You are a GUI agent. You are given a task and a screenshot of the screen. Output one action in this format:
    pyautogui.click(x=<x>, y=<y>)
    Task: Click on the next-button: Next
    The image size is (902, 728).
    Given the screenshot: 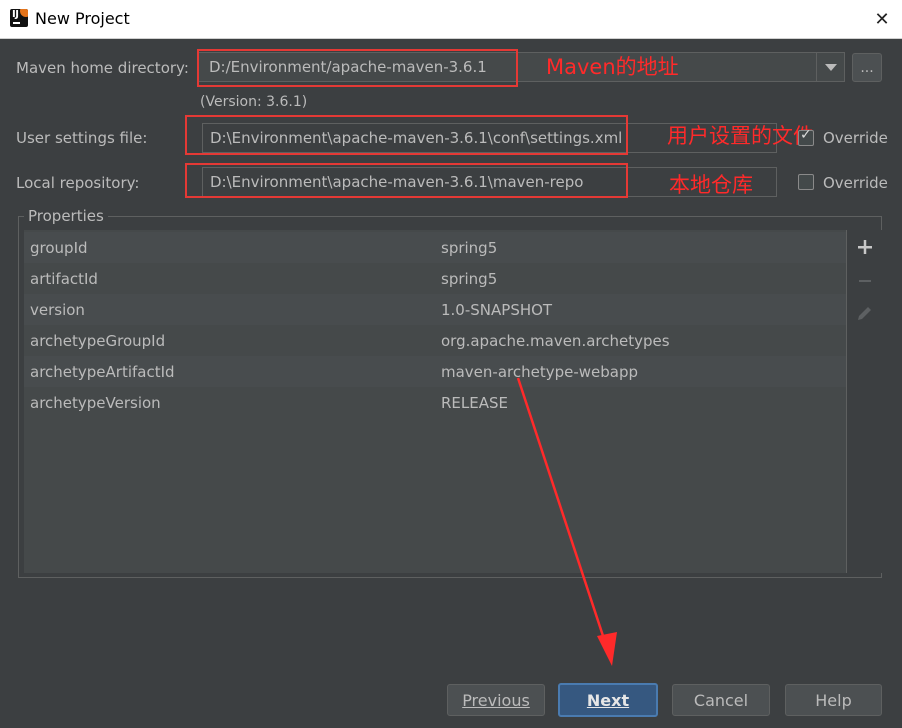 What is the action you would take?
    pyautogui.click(x=608, y=700)
    